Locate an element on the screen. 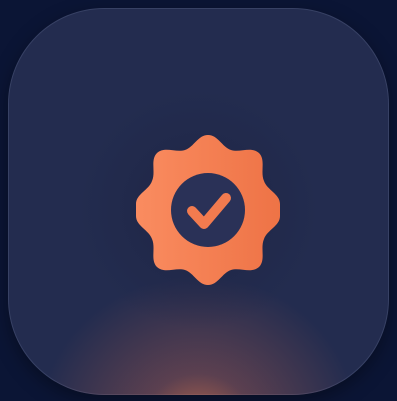  verified-check-badge-icon is located at coordinates (208, 210).